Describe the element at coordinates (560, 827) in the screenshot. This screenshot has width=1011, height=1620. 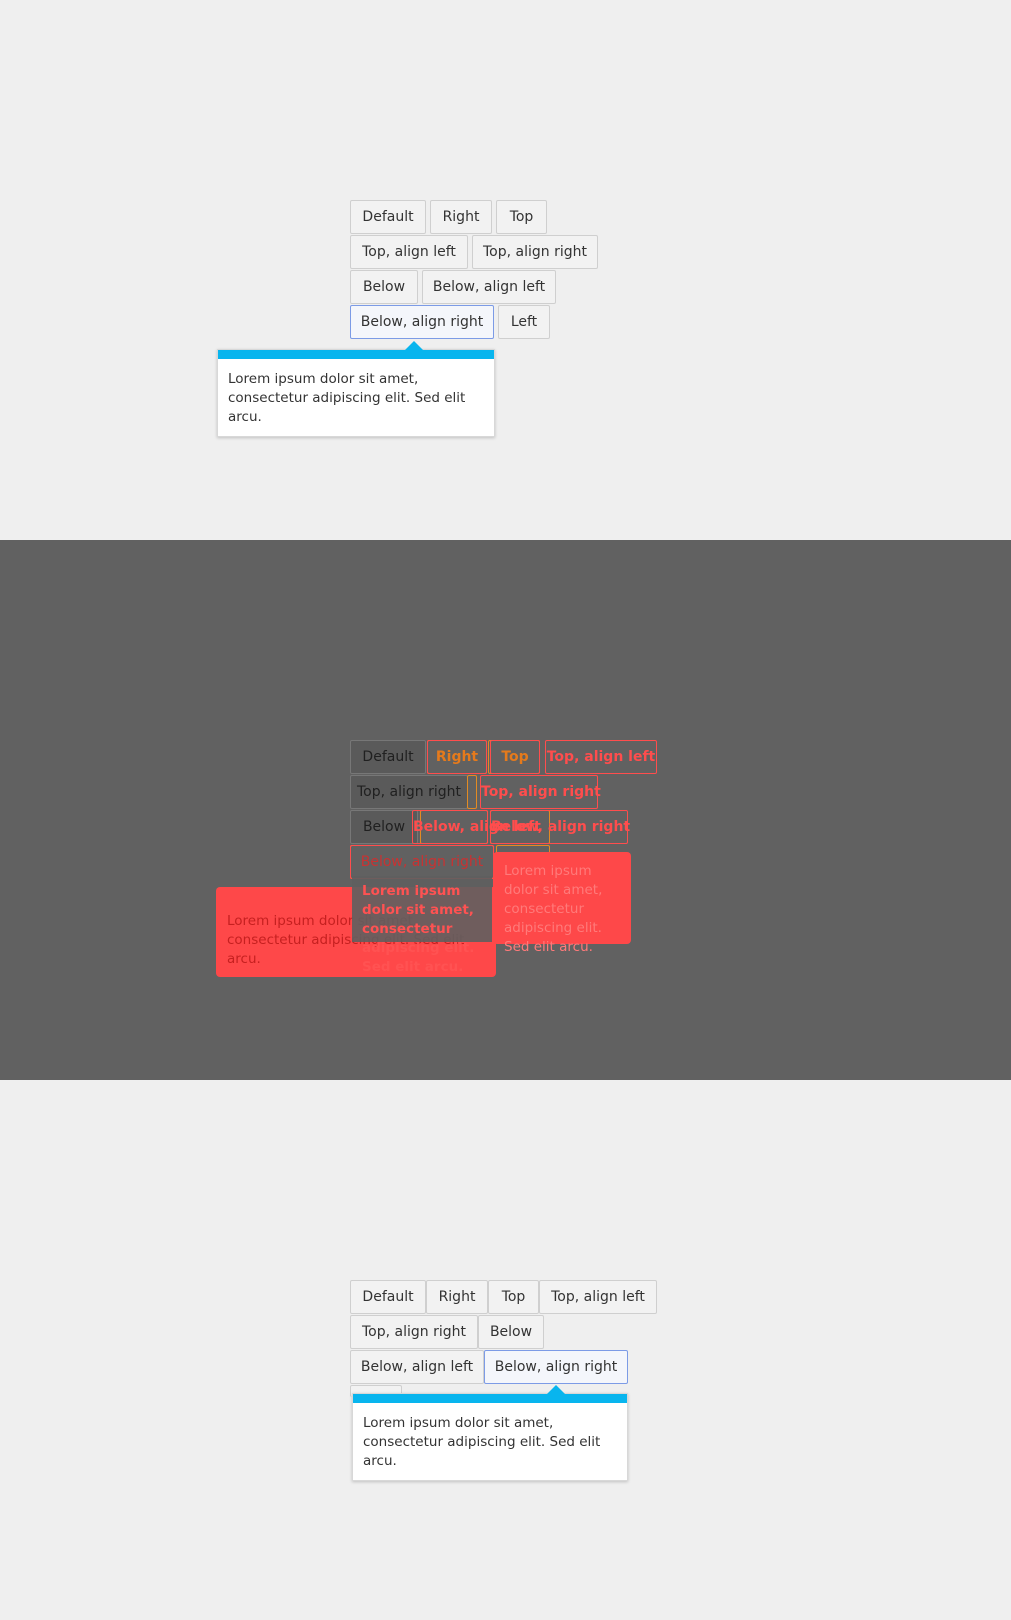
I see `below-align-right-label: Below, align right` at that location.